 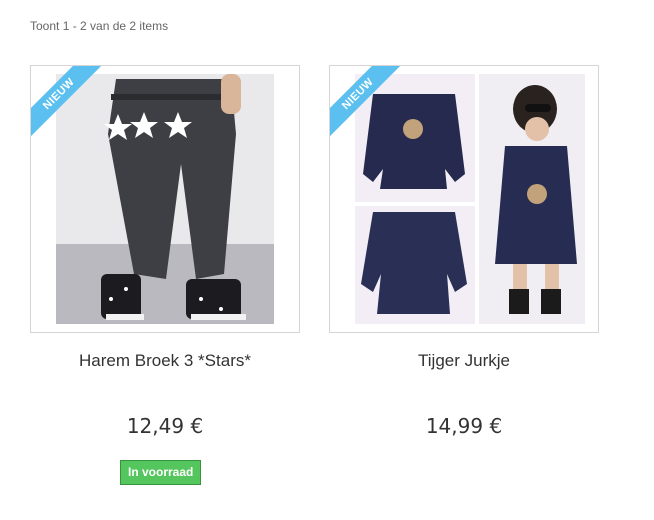 What do you see at coordinates (99, 26) in the screenshot?
I see `product-count: Toont 1 - 2 van de 2 items` at bounding box center [99, 26].